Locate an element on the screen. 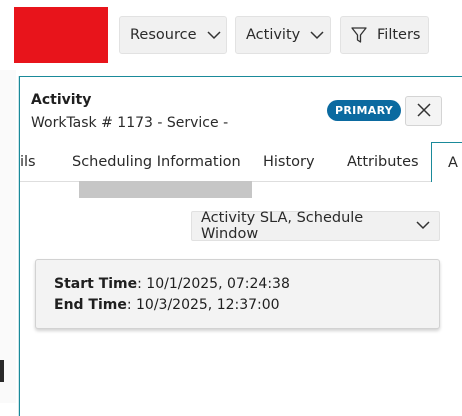 Image resolution: width=462 pixels, height=416 pixels. activity-dropdown: Activity is located at coordinates (283, 35).